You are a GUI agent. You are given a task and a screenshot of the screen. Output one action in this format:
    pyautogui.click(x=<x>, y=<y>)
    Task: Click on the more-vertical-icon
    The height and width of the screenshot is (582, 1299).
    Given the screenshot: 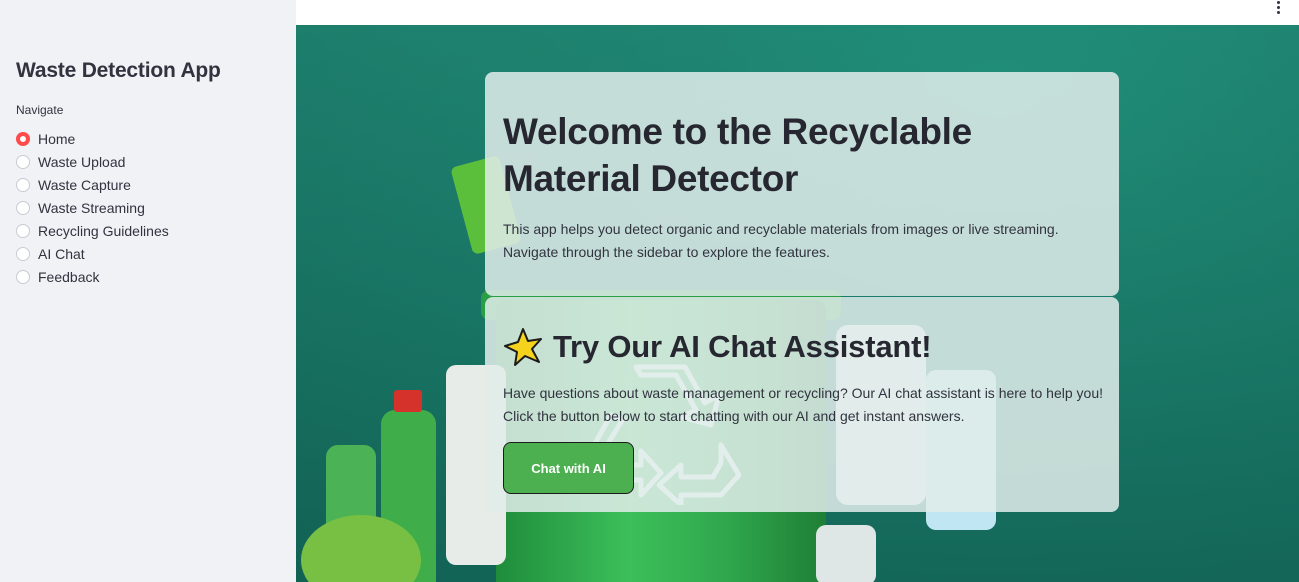 What is the action you would take?
    pyautogui.click(x=1278, y=7)
    